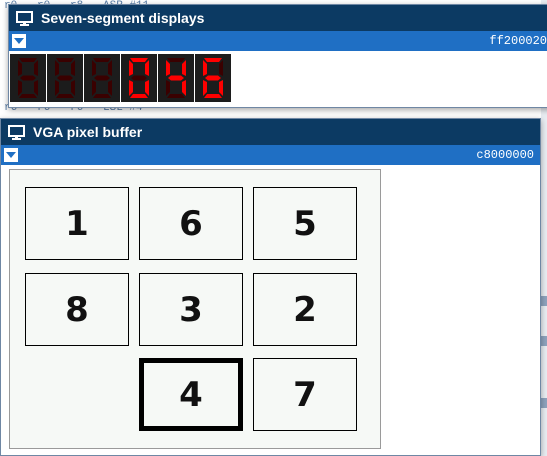  I want to click on vga-toolbar: c8000000, so click(270, 155).